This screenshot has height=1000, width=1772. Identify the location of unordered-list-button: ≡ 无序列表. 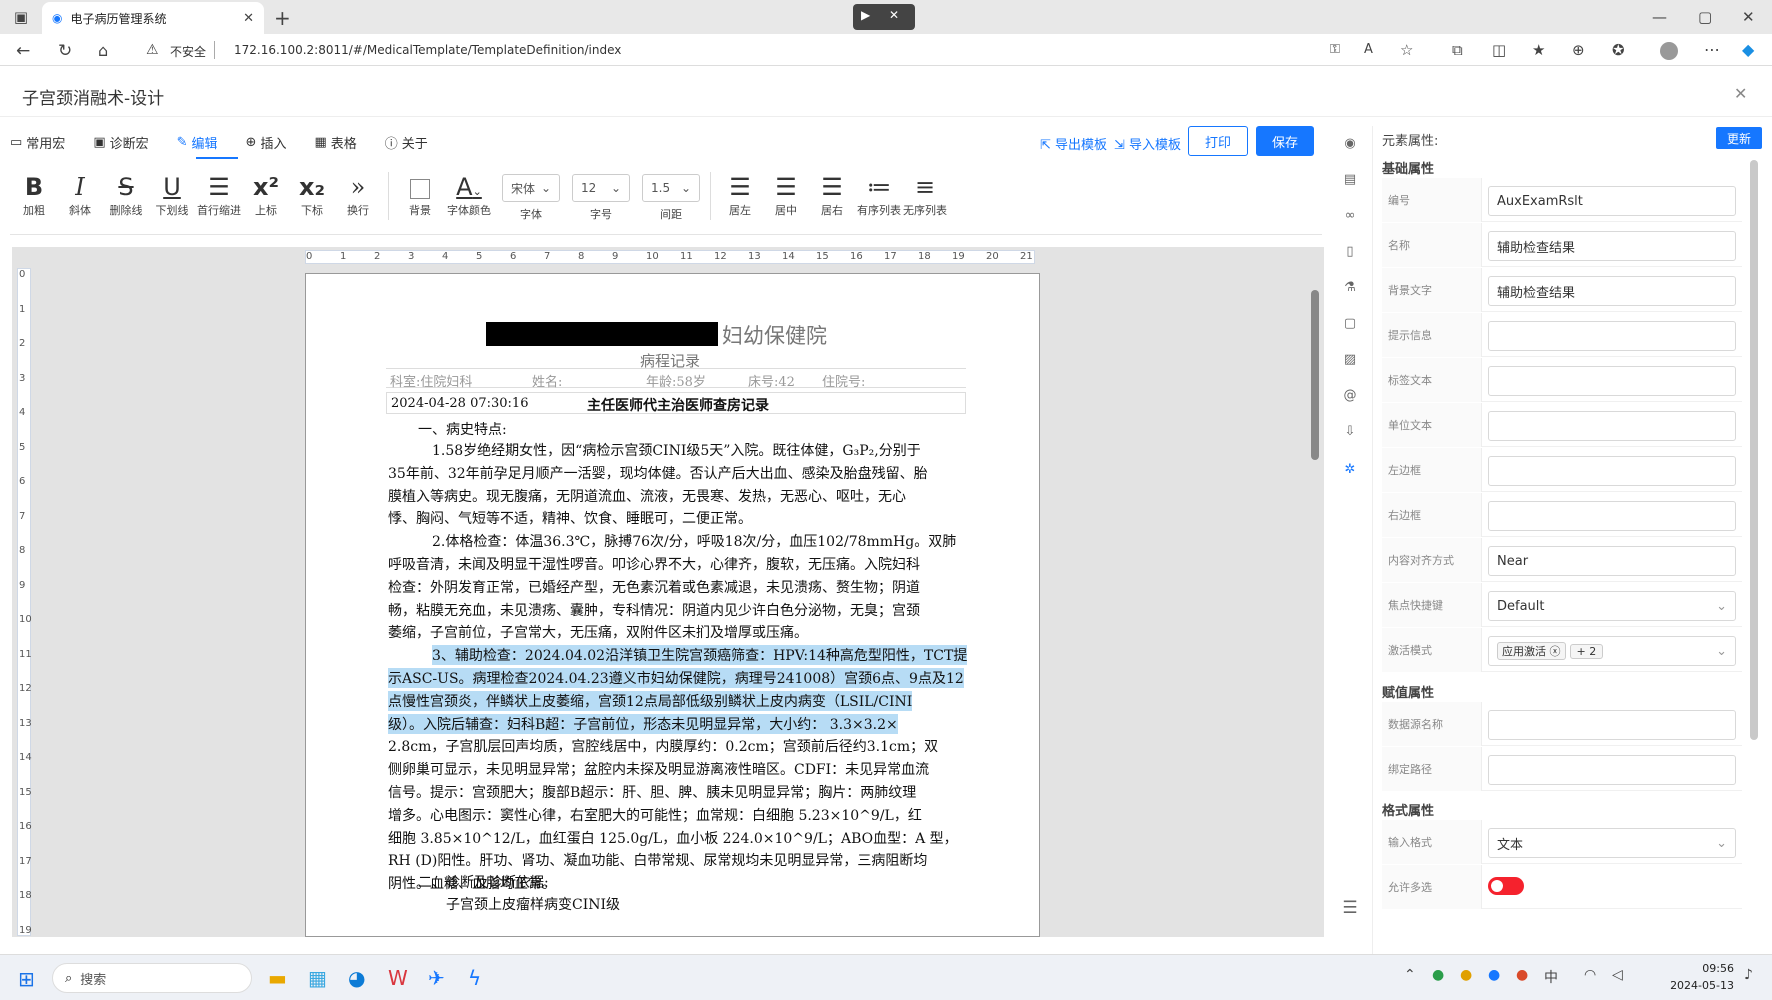
(925, 195).